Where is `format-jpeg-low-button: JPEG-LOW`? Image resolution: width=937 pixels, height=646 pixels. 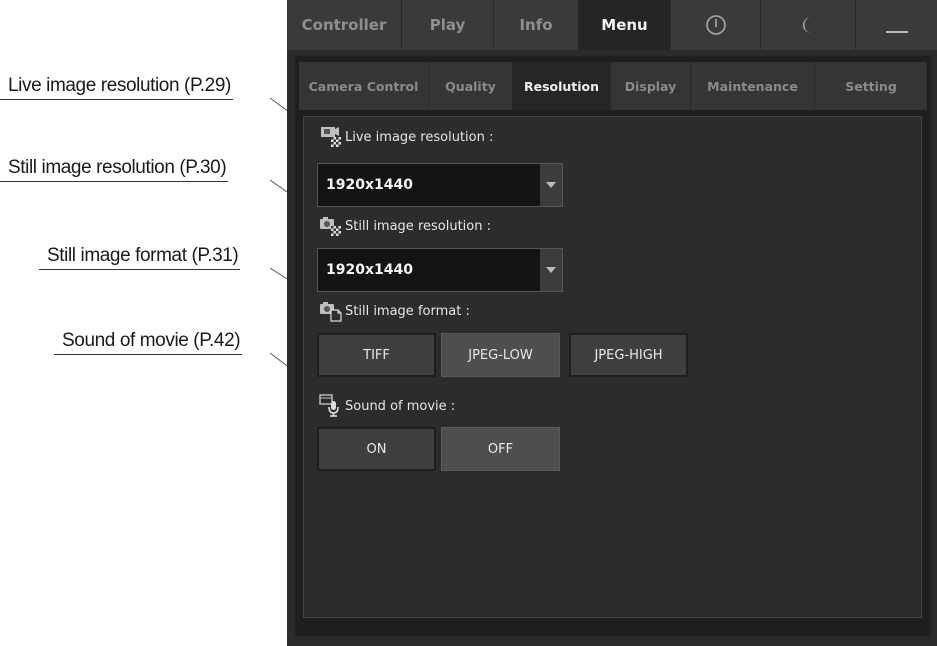
format-jpeg-low-button: JPEG-LOW is located at coordinates (500, 355).